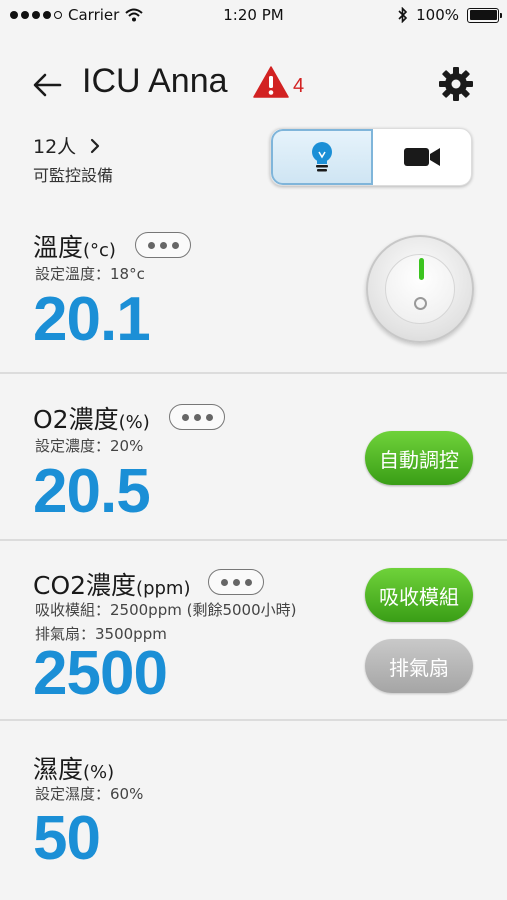 The image size is (507, 900). I want to click on humidity-setting: 設定濕度：60%, so click(89, 794).